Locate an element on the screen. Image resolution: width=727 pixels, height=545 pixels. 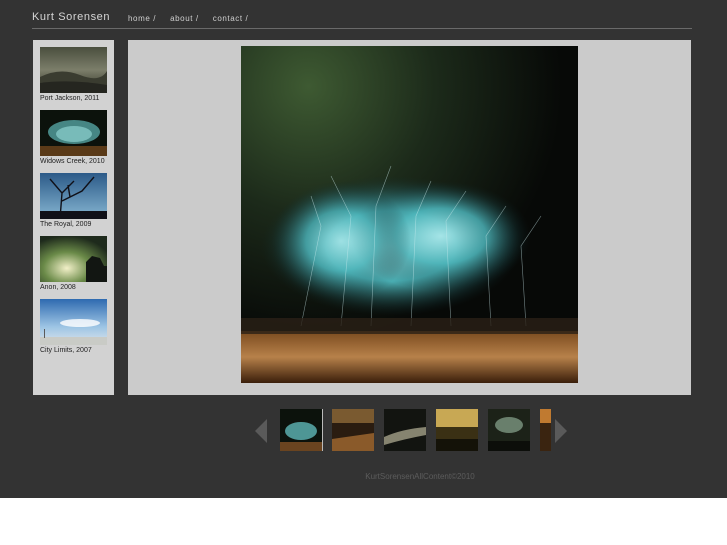
gallery-caption: City Limits, 2007 is located at coordinates (66, 350).